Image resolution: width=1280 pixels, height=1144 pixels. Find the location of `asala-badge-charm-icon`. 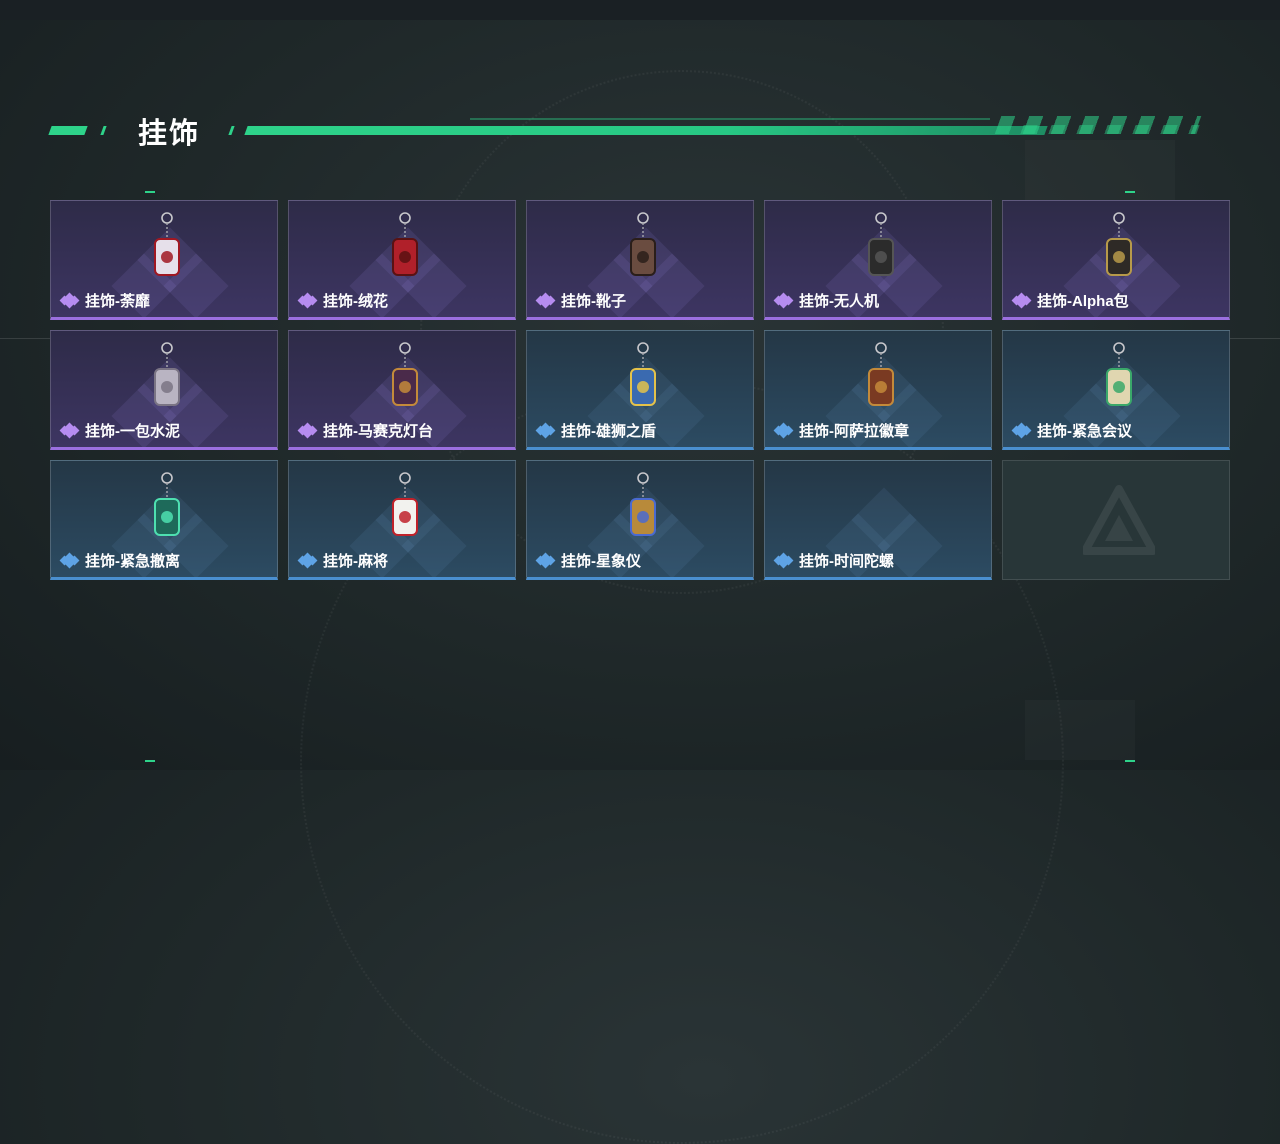

asala-badge-charm-icon is located at coordinates (881, 380).